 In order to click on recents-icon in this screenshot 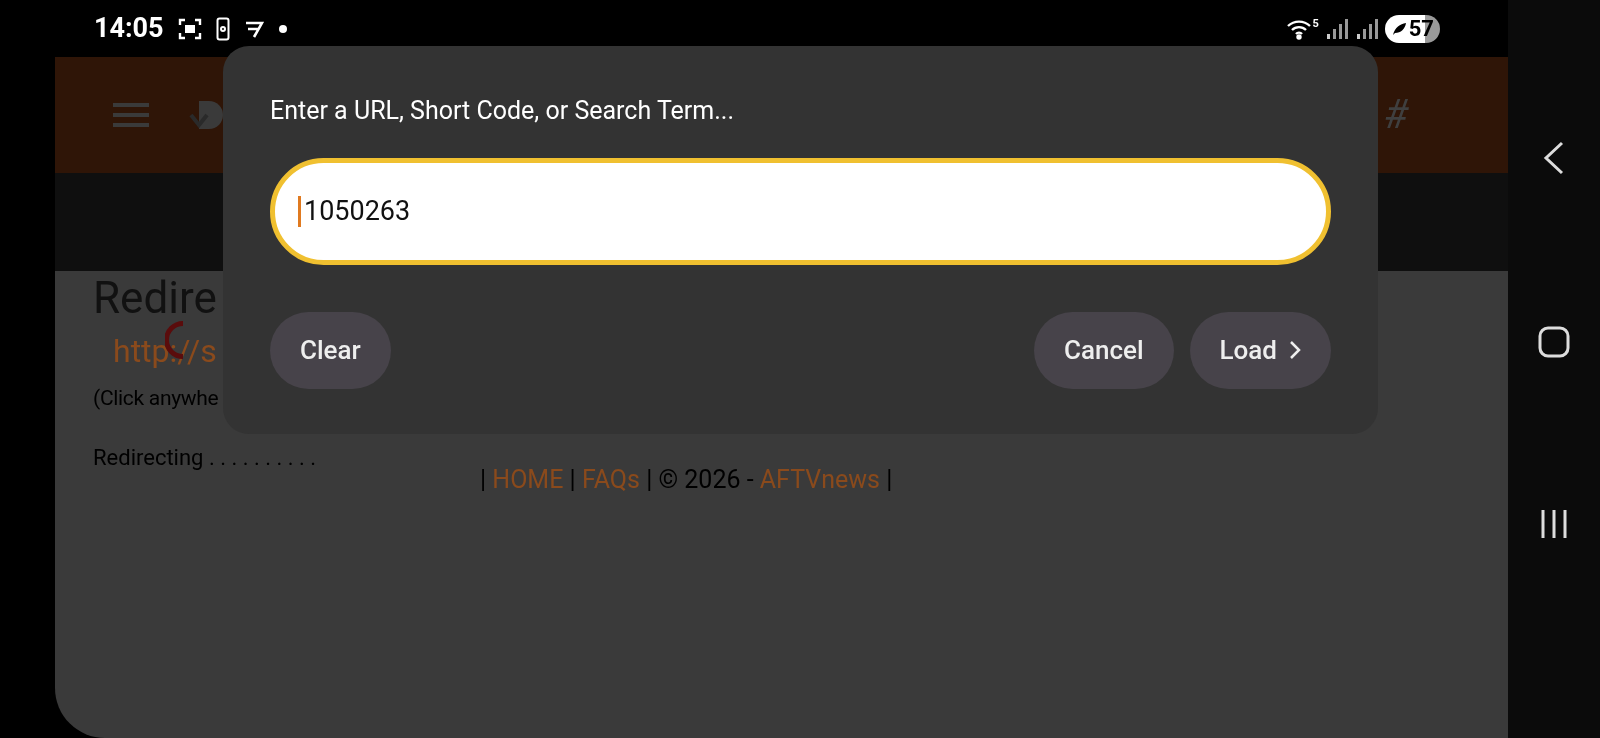, I will do `click(1554, 524)`.